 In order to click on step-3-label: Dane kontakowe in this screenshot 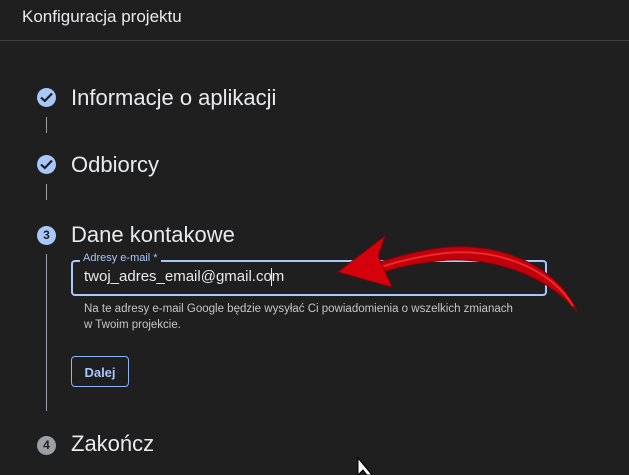, I will do `click(153, 235)`.